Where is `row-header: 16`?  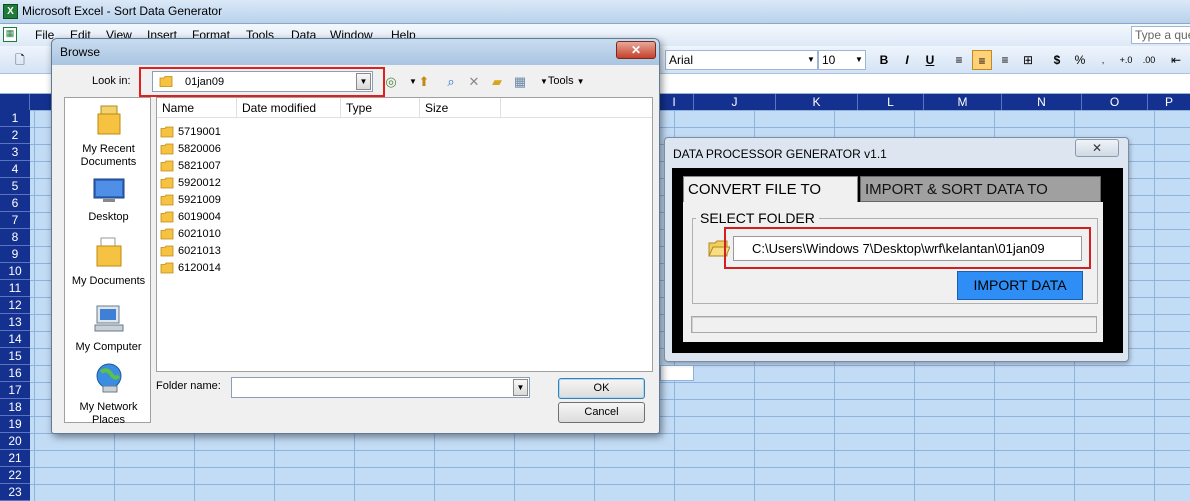
row-header: 16 is located at coordinates (15, 373).